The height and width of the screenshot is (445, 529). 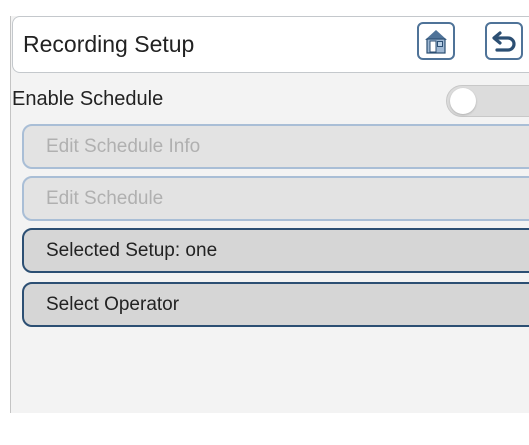 I want to click on kiosk-settings-icon, so click(x=436, y=42).